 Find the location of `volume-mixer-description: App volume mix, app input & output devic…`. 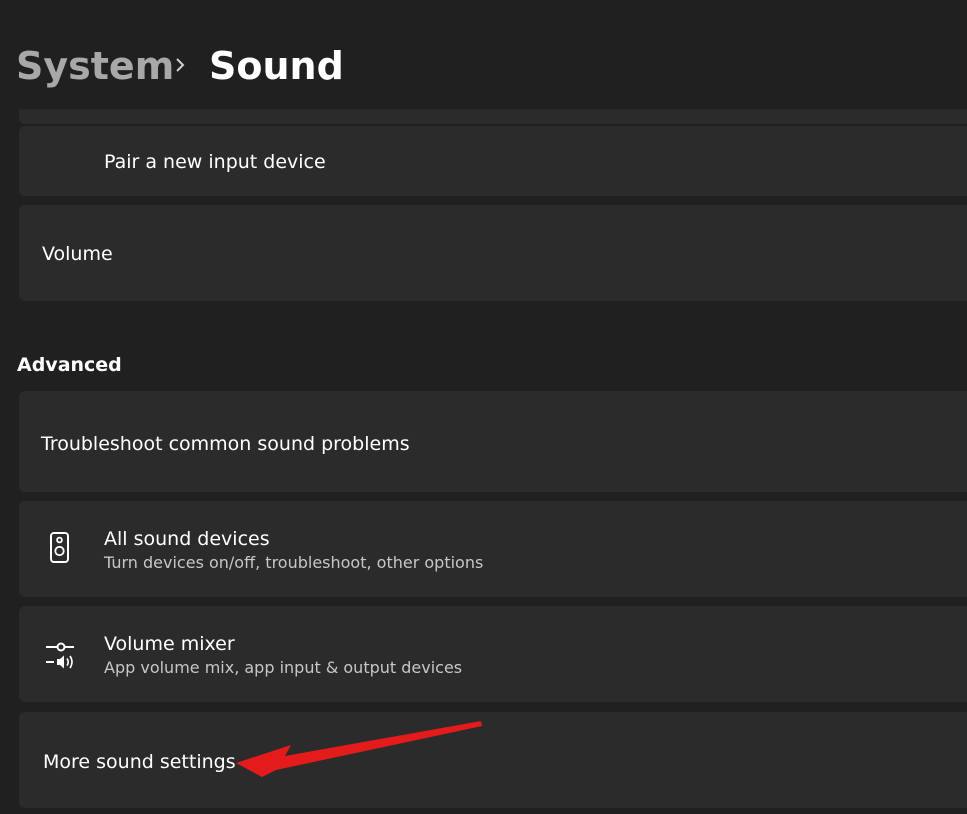

volume-mixer-description: App volume mix, app input & output devic… is located at coordinates (283, 667).